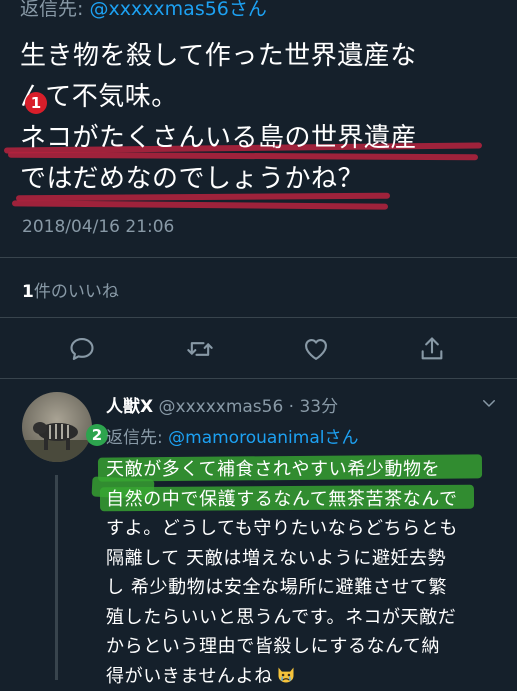  What do you see at coordinates (306, 618) in the screenshot?
I see `reply-text-line: 殖したらいいと思うんです。ネコが天敵だ` at bounding box center [306, 618].